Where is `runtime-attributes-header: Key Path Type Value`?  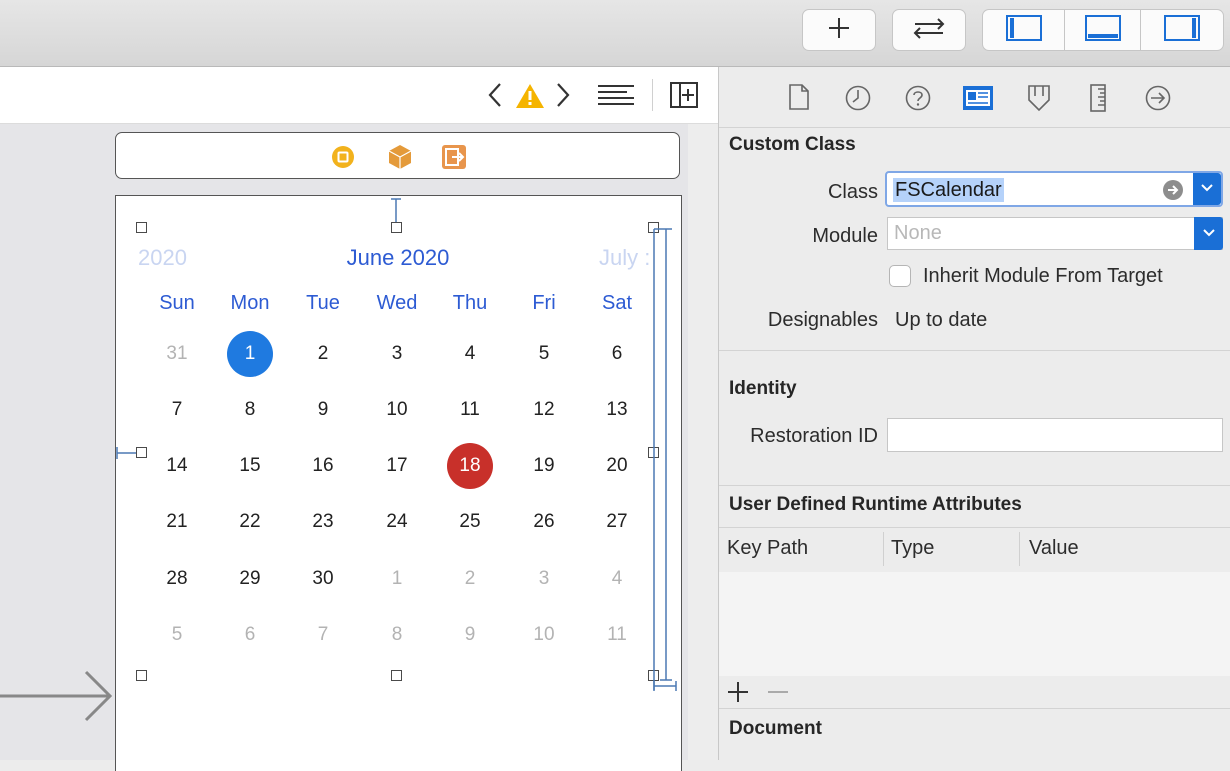
runtime-attributes-header: Key Path Type Value is located at coordinates (974, 550).